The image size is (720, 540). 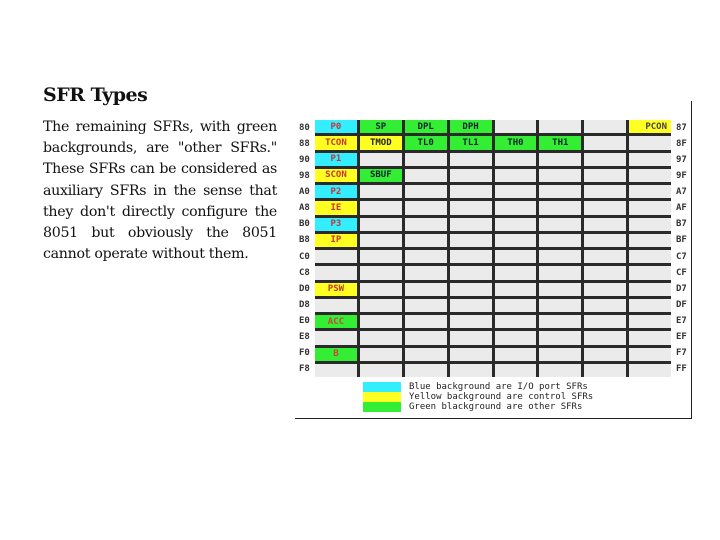 I want to click on slide-title: SFR Types, so click(x=95, y=95).